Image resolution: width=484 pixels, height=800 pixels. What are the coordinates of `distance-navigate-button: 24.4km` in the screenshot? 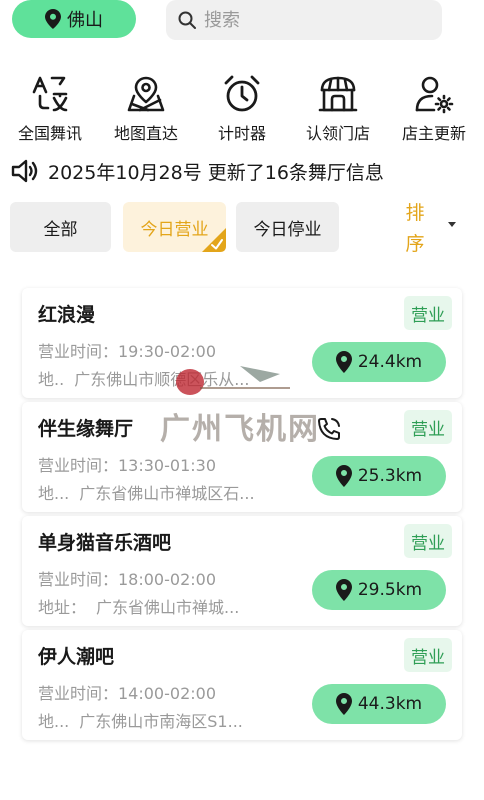 It's located at (379, 362).